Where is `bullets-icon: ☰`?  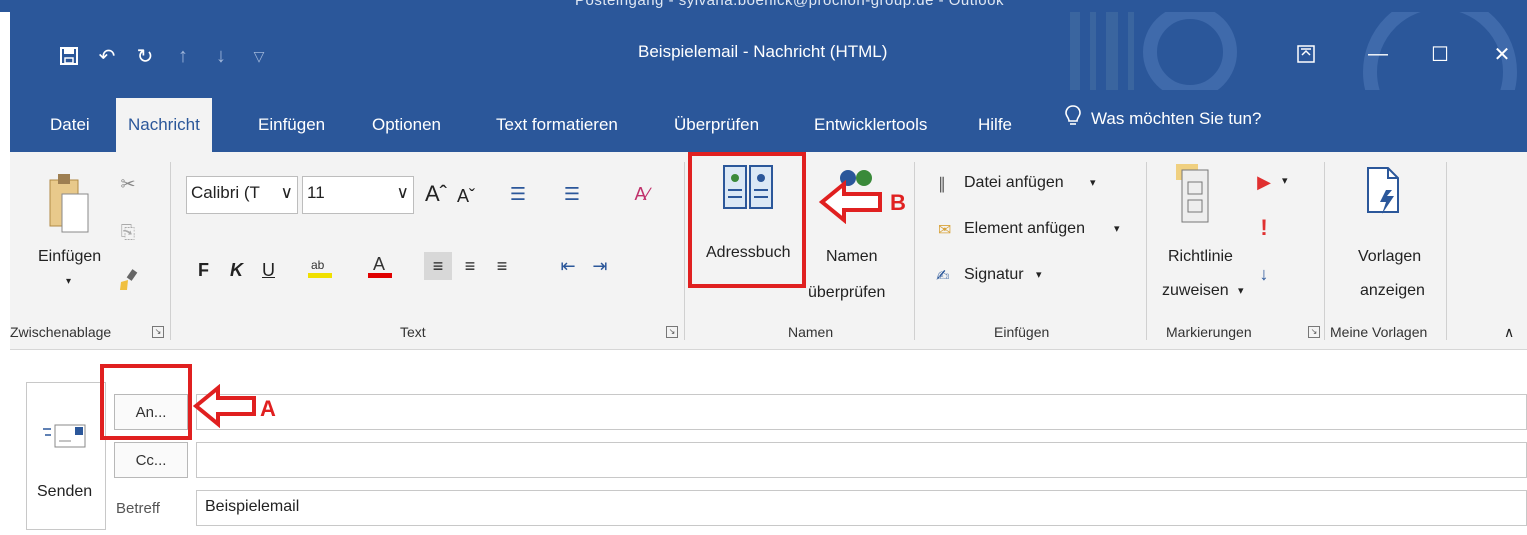 bullets-icon: ☰ is located at coordinates (518, 194).